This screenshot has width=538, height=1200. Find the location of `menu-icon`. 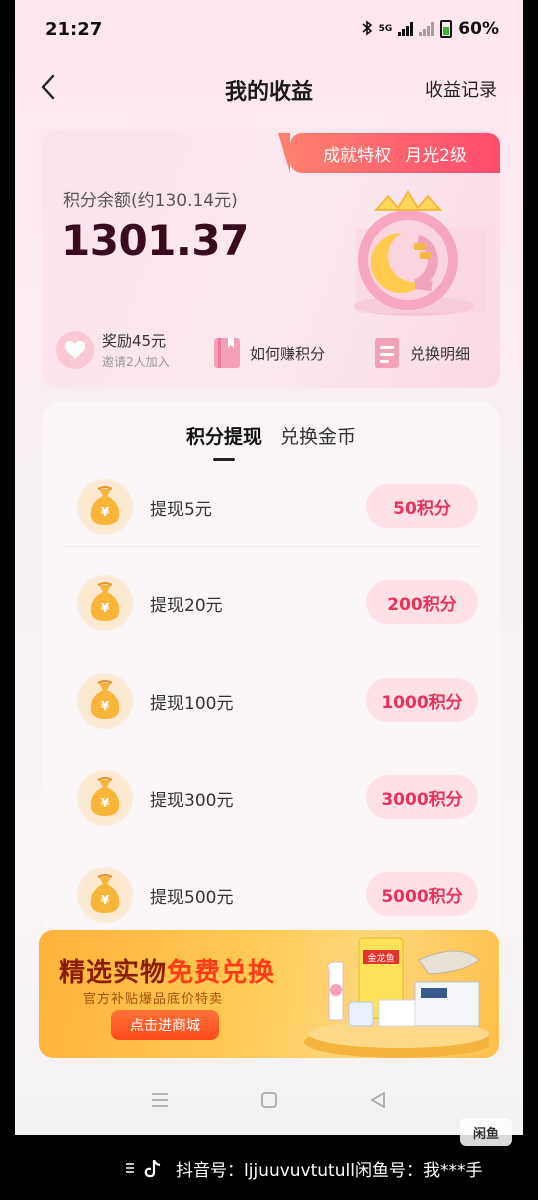

menu-icon is located at coordinates (160, 1102).